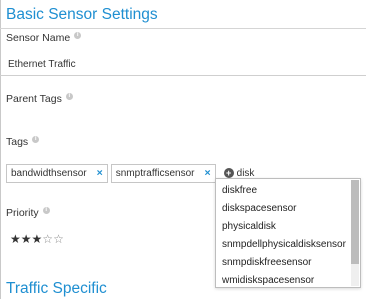 The height and width of the screenshot is (299, 366). I want to click on tag-chip: snmptrafficsensor ×, so click(163, 173).